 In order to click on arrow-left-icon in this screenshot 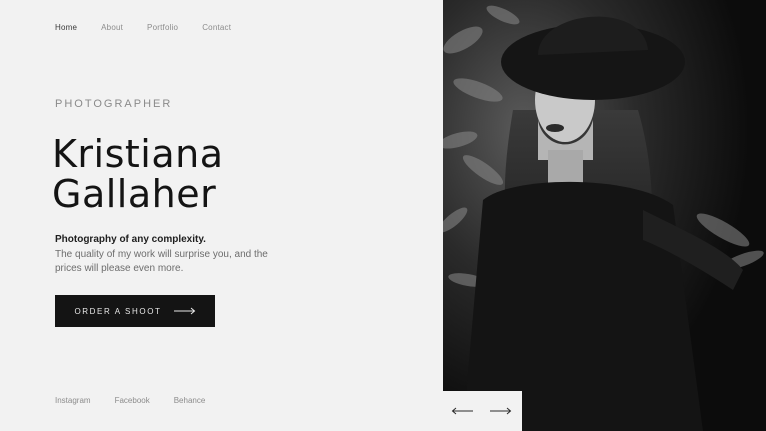, I will do `click(463, 411)`.